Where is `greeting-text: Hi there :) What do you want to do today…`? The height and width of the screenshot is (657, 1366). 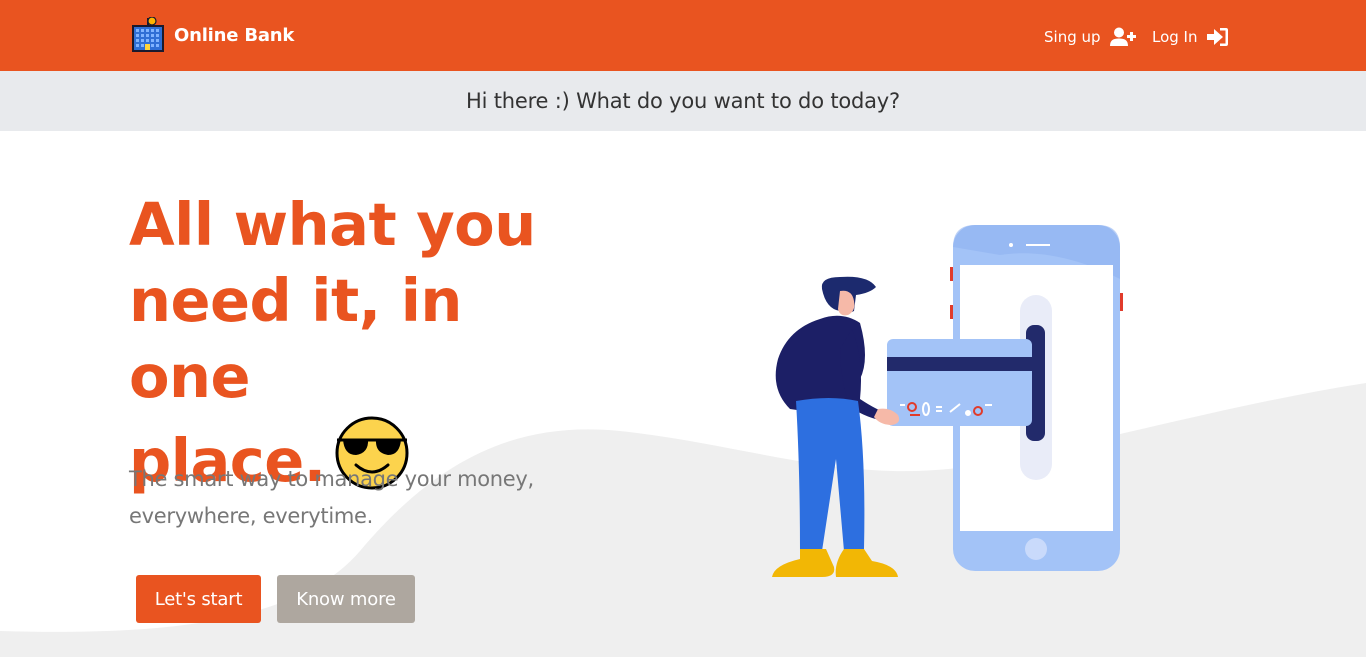 greeting-text: Hi there :) What do you want to do today… is located at coordinates (683, 101).